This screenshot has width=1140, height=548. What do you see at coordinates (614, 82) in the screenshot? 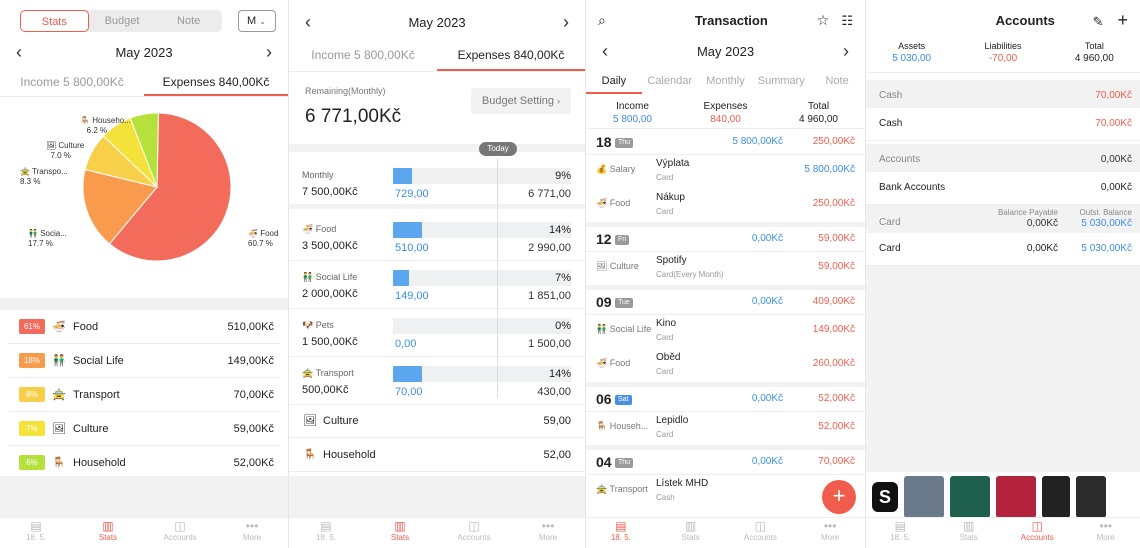
I see `tab-daily: Daily` at bounding box center [614, 82].